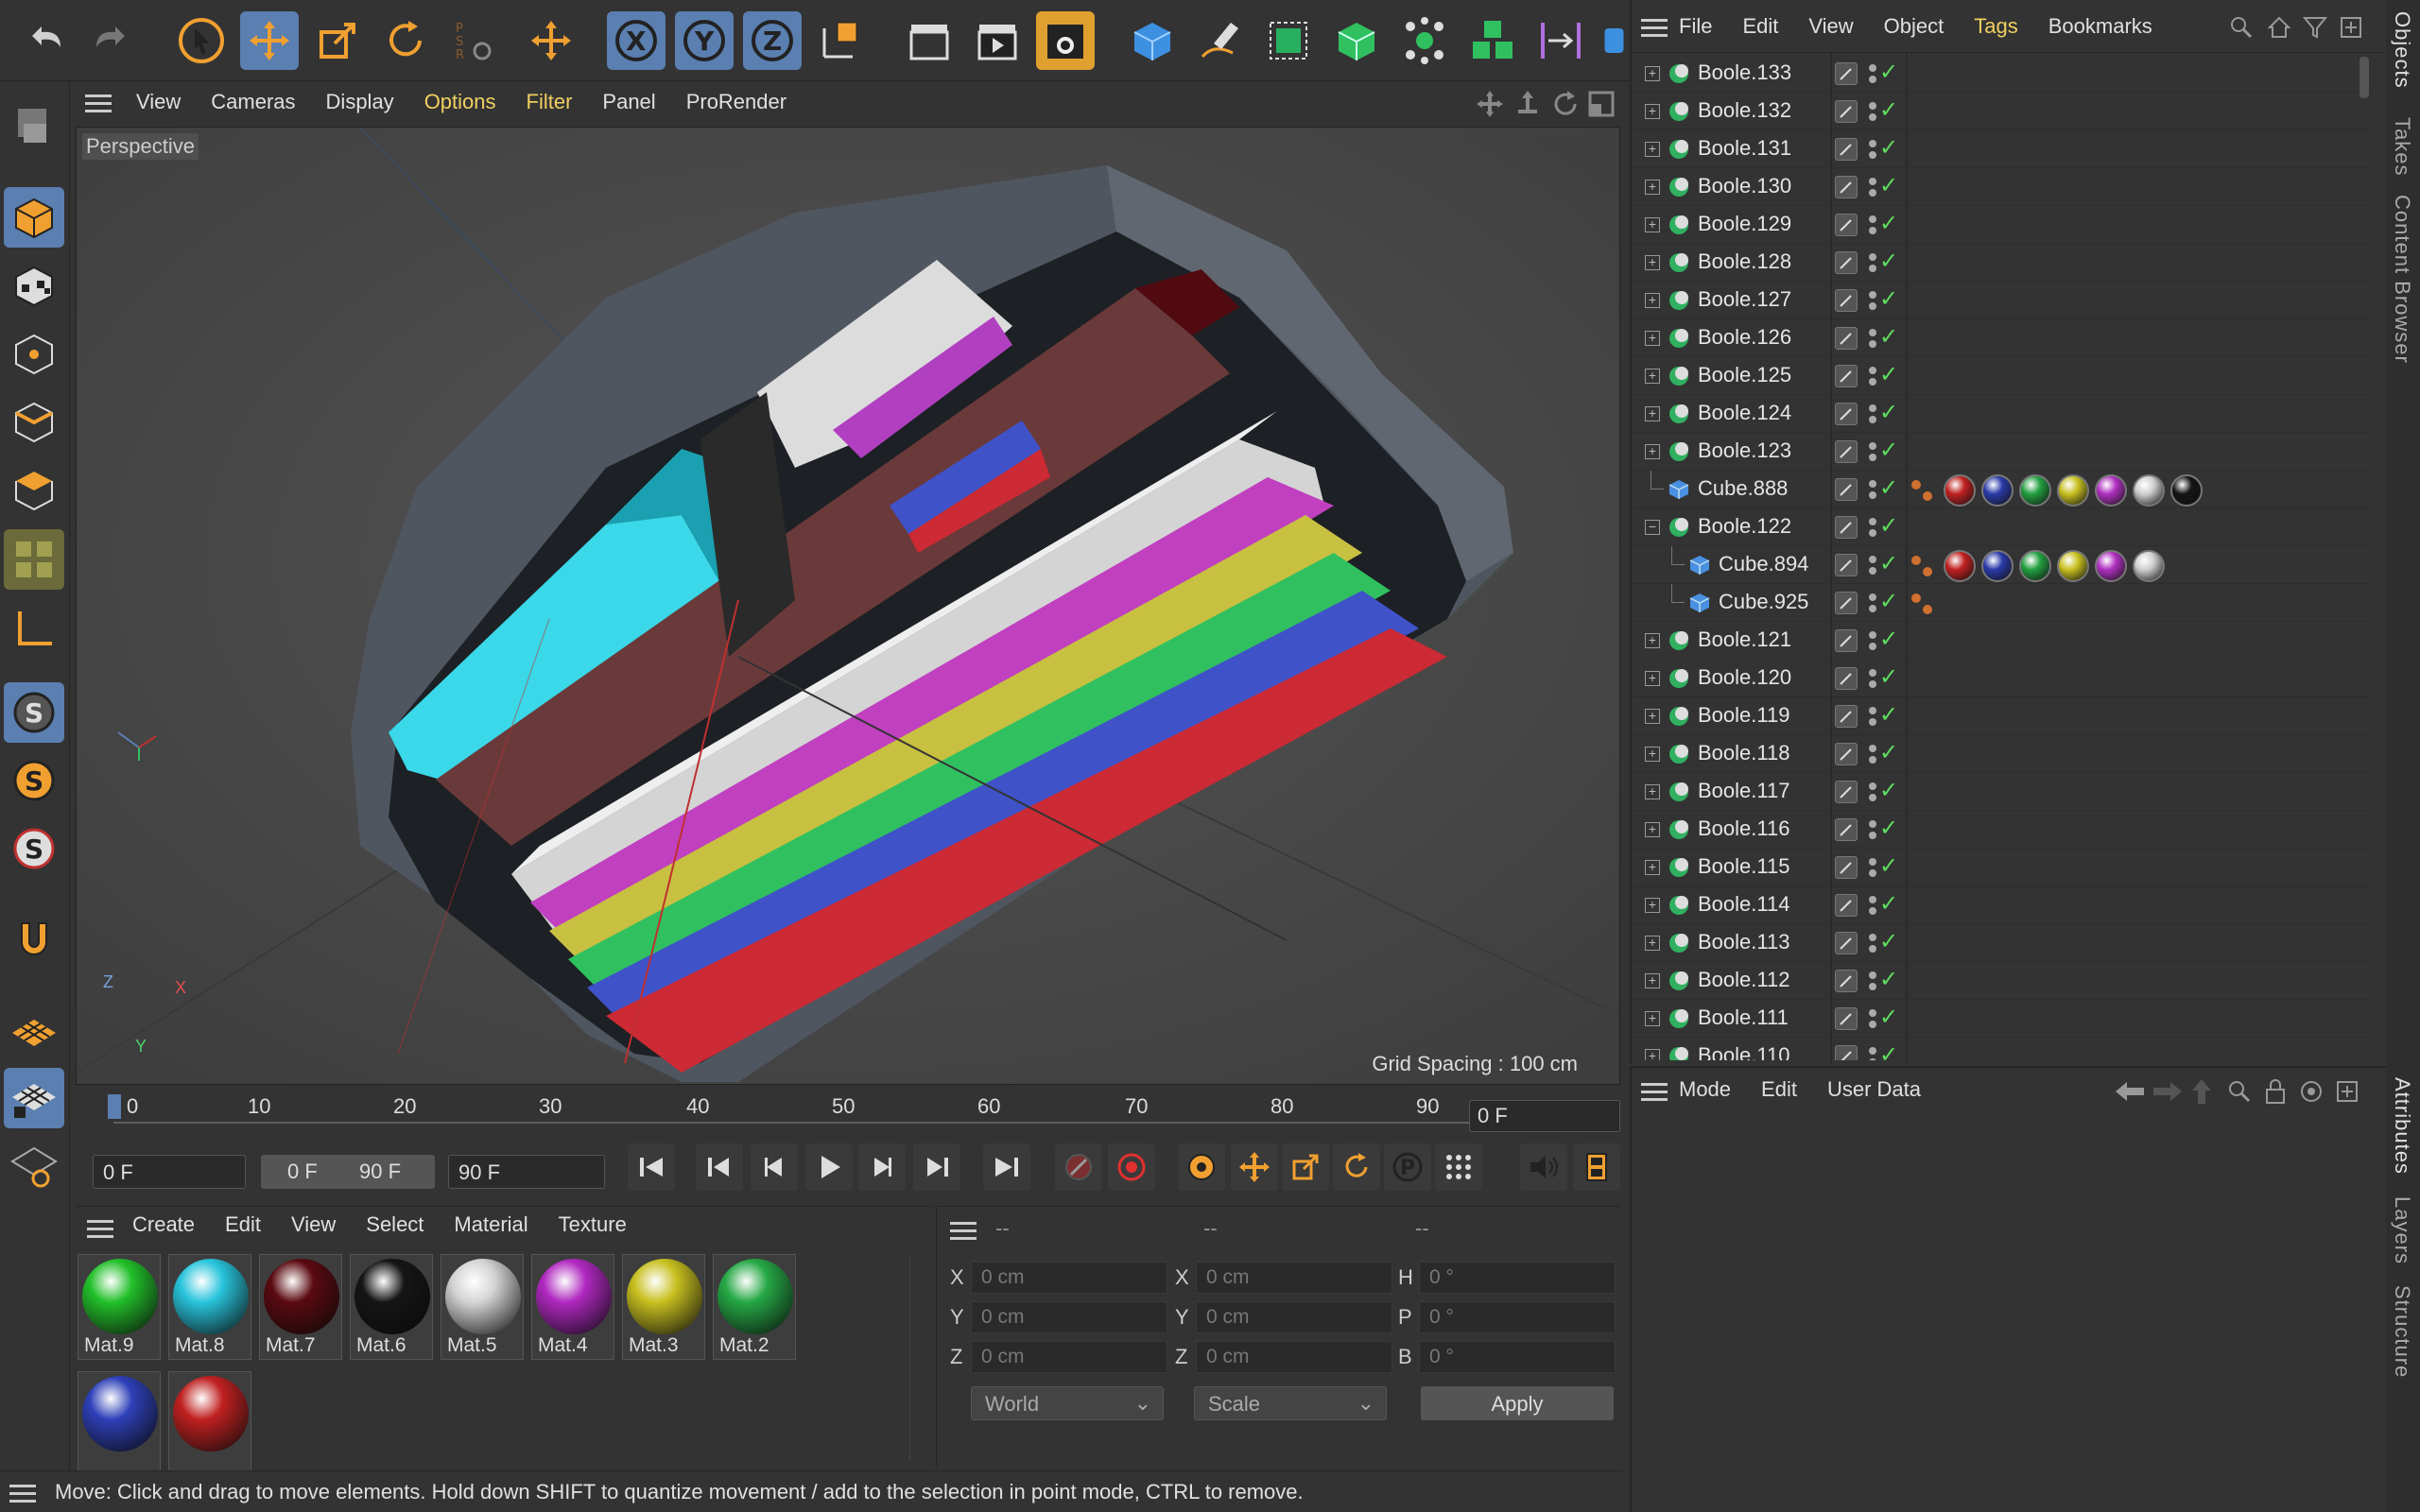  I want to click on current-frame-field: 0 F, so click(1544, 1116).